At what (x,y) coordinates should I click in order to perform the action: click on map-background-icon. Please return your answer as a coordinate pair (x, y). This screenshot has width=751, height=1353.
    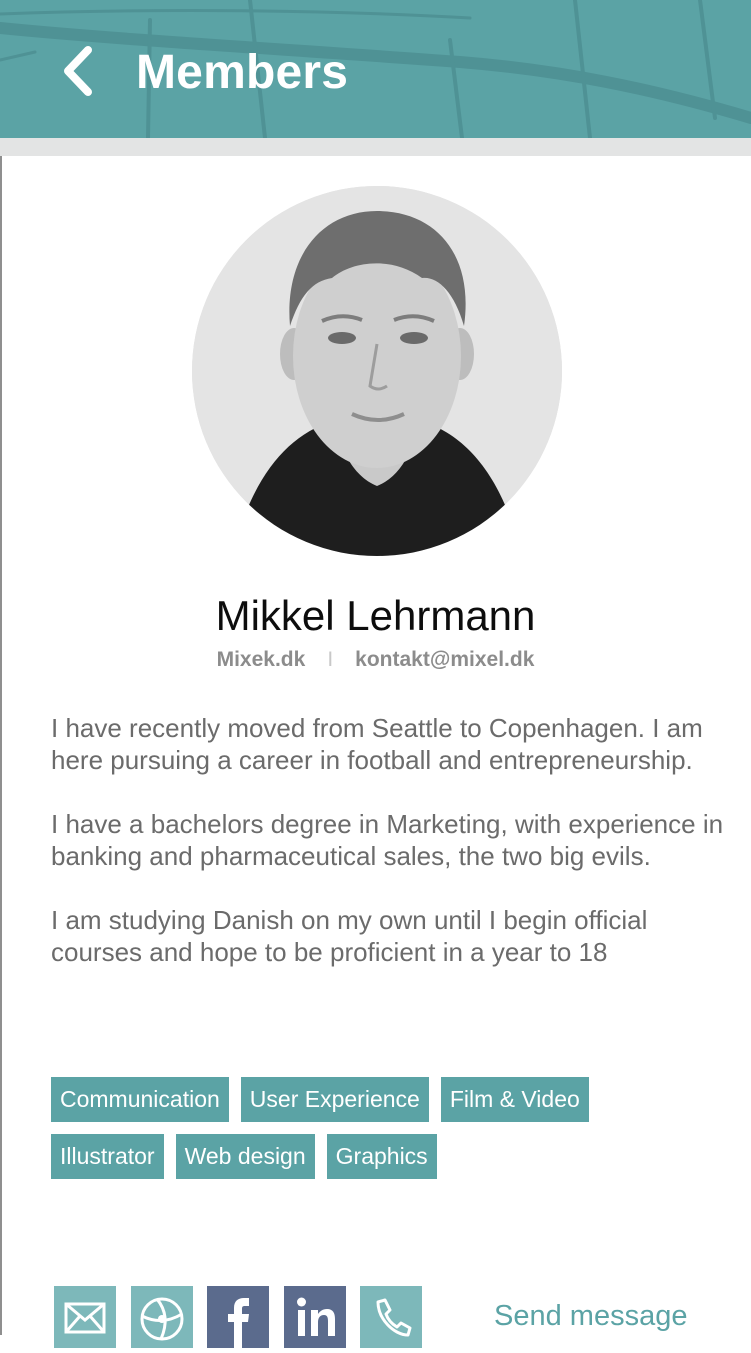
    Looking at the image, I should click on (375, 69).